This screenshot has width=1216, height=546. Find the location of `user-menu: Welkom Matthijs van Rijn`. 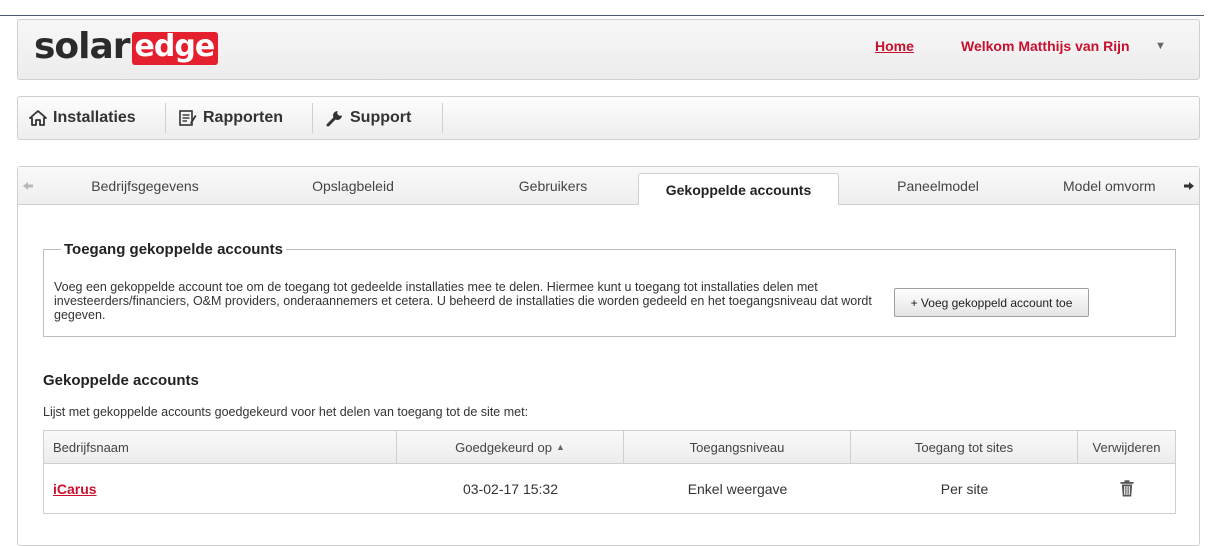

user-menu: Welkom Matthijs van Rijn is located at coordinates (1045, 46).